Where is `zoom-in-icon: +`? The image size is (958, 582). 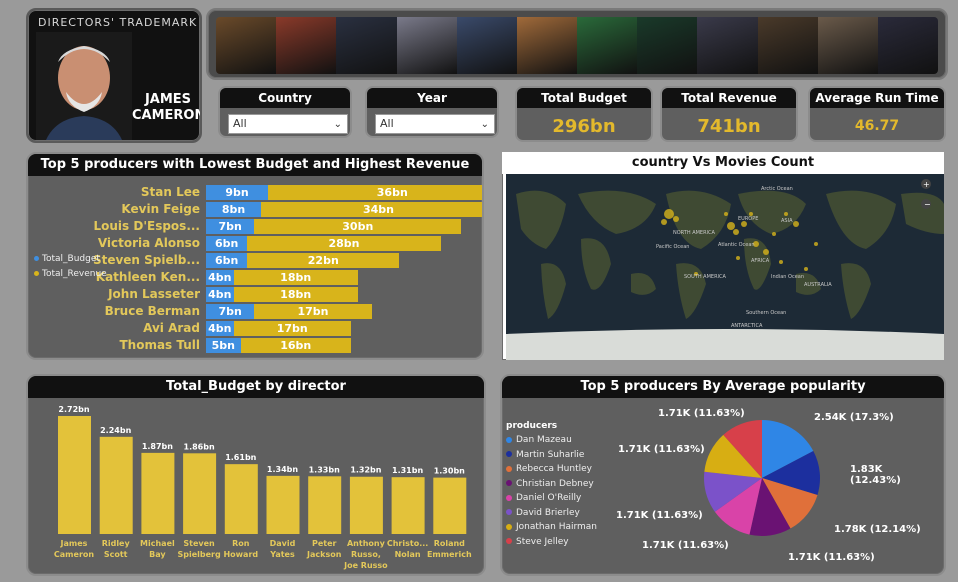 zoom-in-icon: + is located at coordinates (926, 184).